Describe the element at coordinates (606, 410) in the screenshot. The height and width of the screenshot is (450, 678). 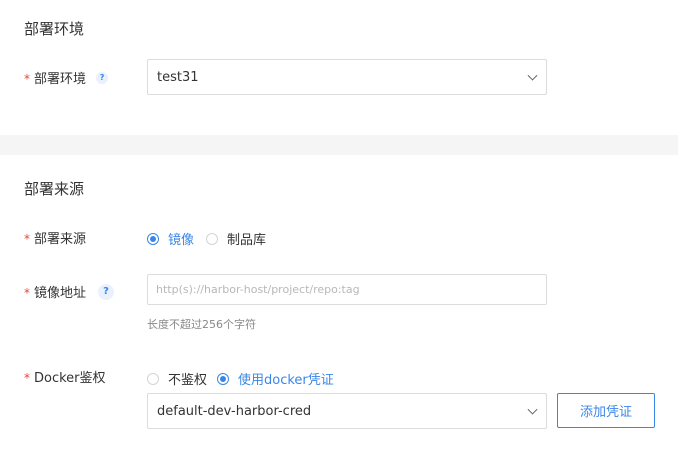
I see `add-credential-button: 添加凭证` at that location.